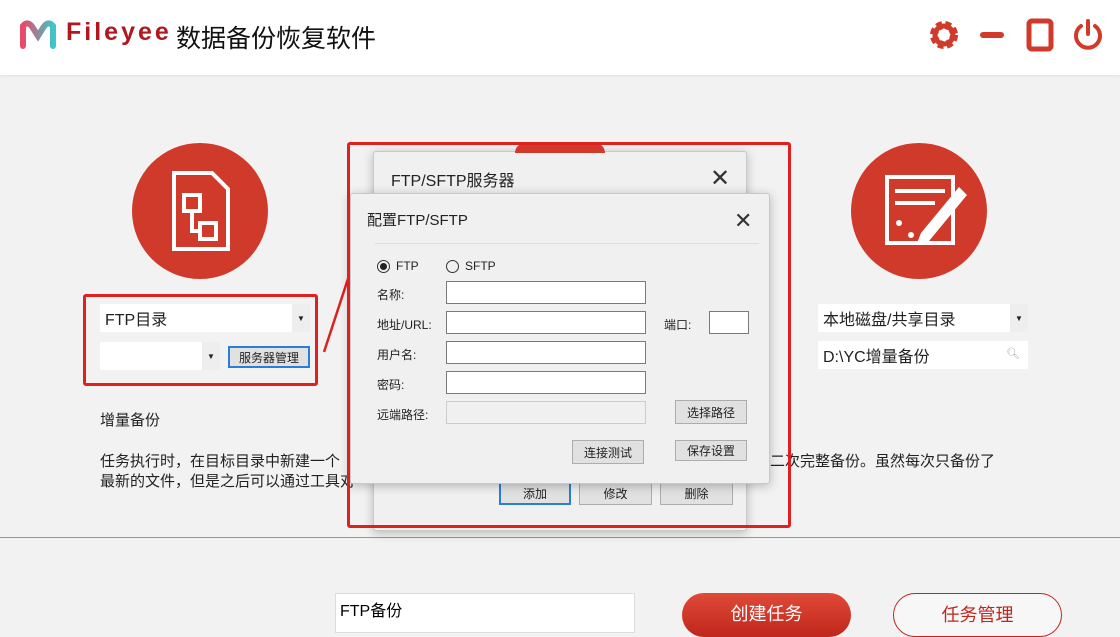  Describe the element at coordinates (560, 537) in the screenshot. I see `divider` at that location.